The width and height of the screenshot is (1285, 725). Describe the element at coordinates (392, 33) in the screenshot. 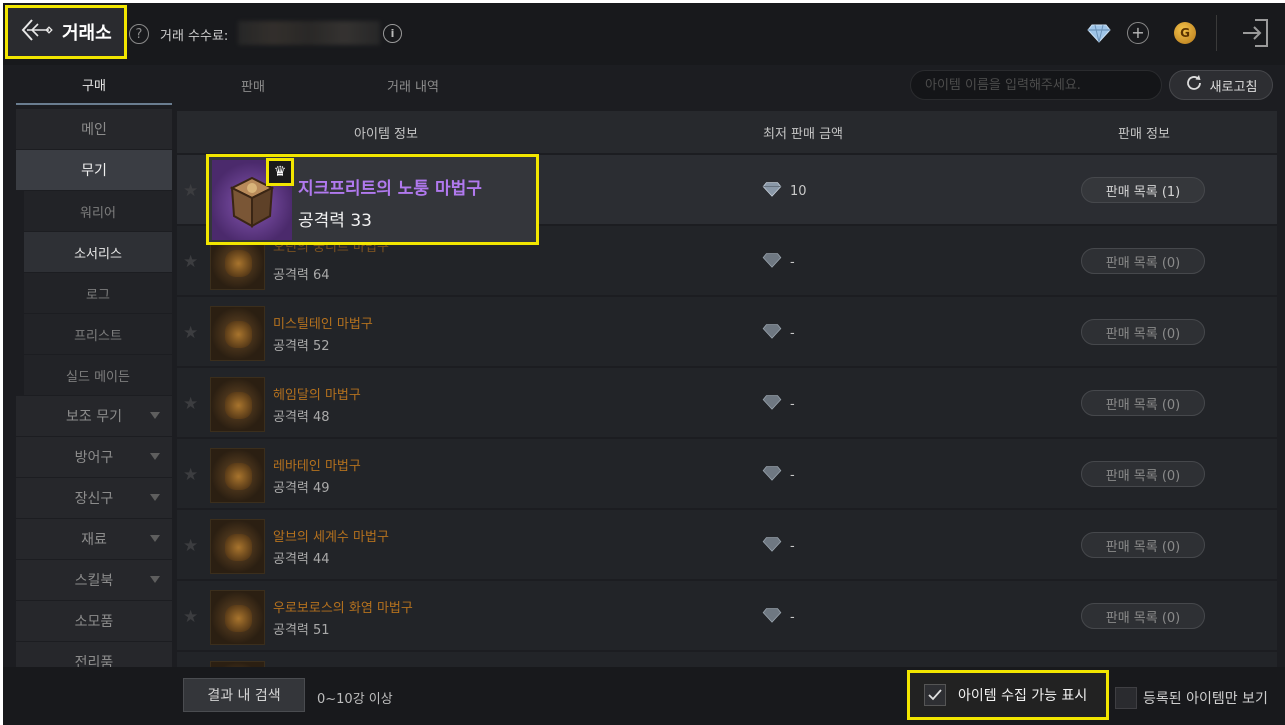

I see `info-icon: i` at that location.